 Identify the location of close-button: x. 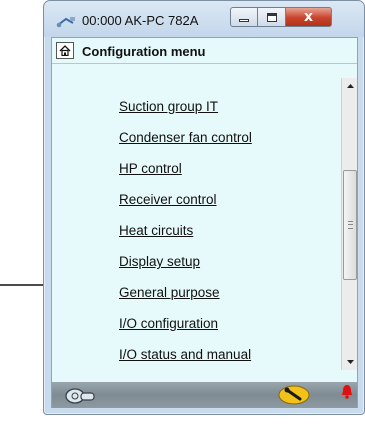
(309, 17).